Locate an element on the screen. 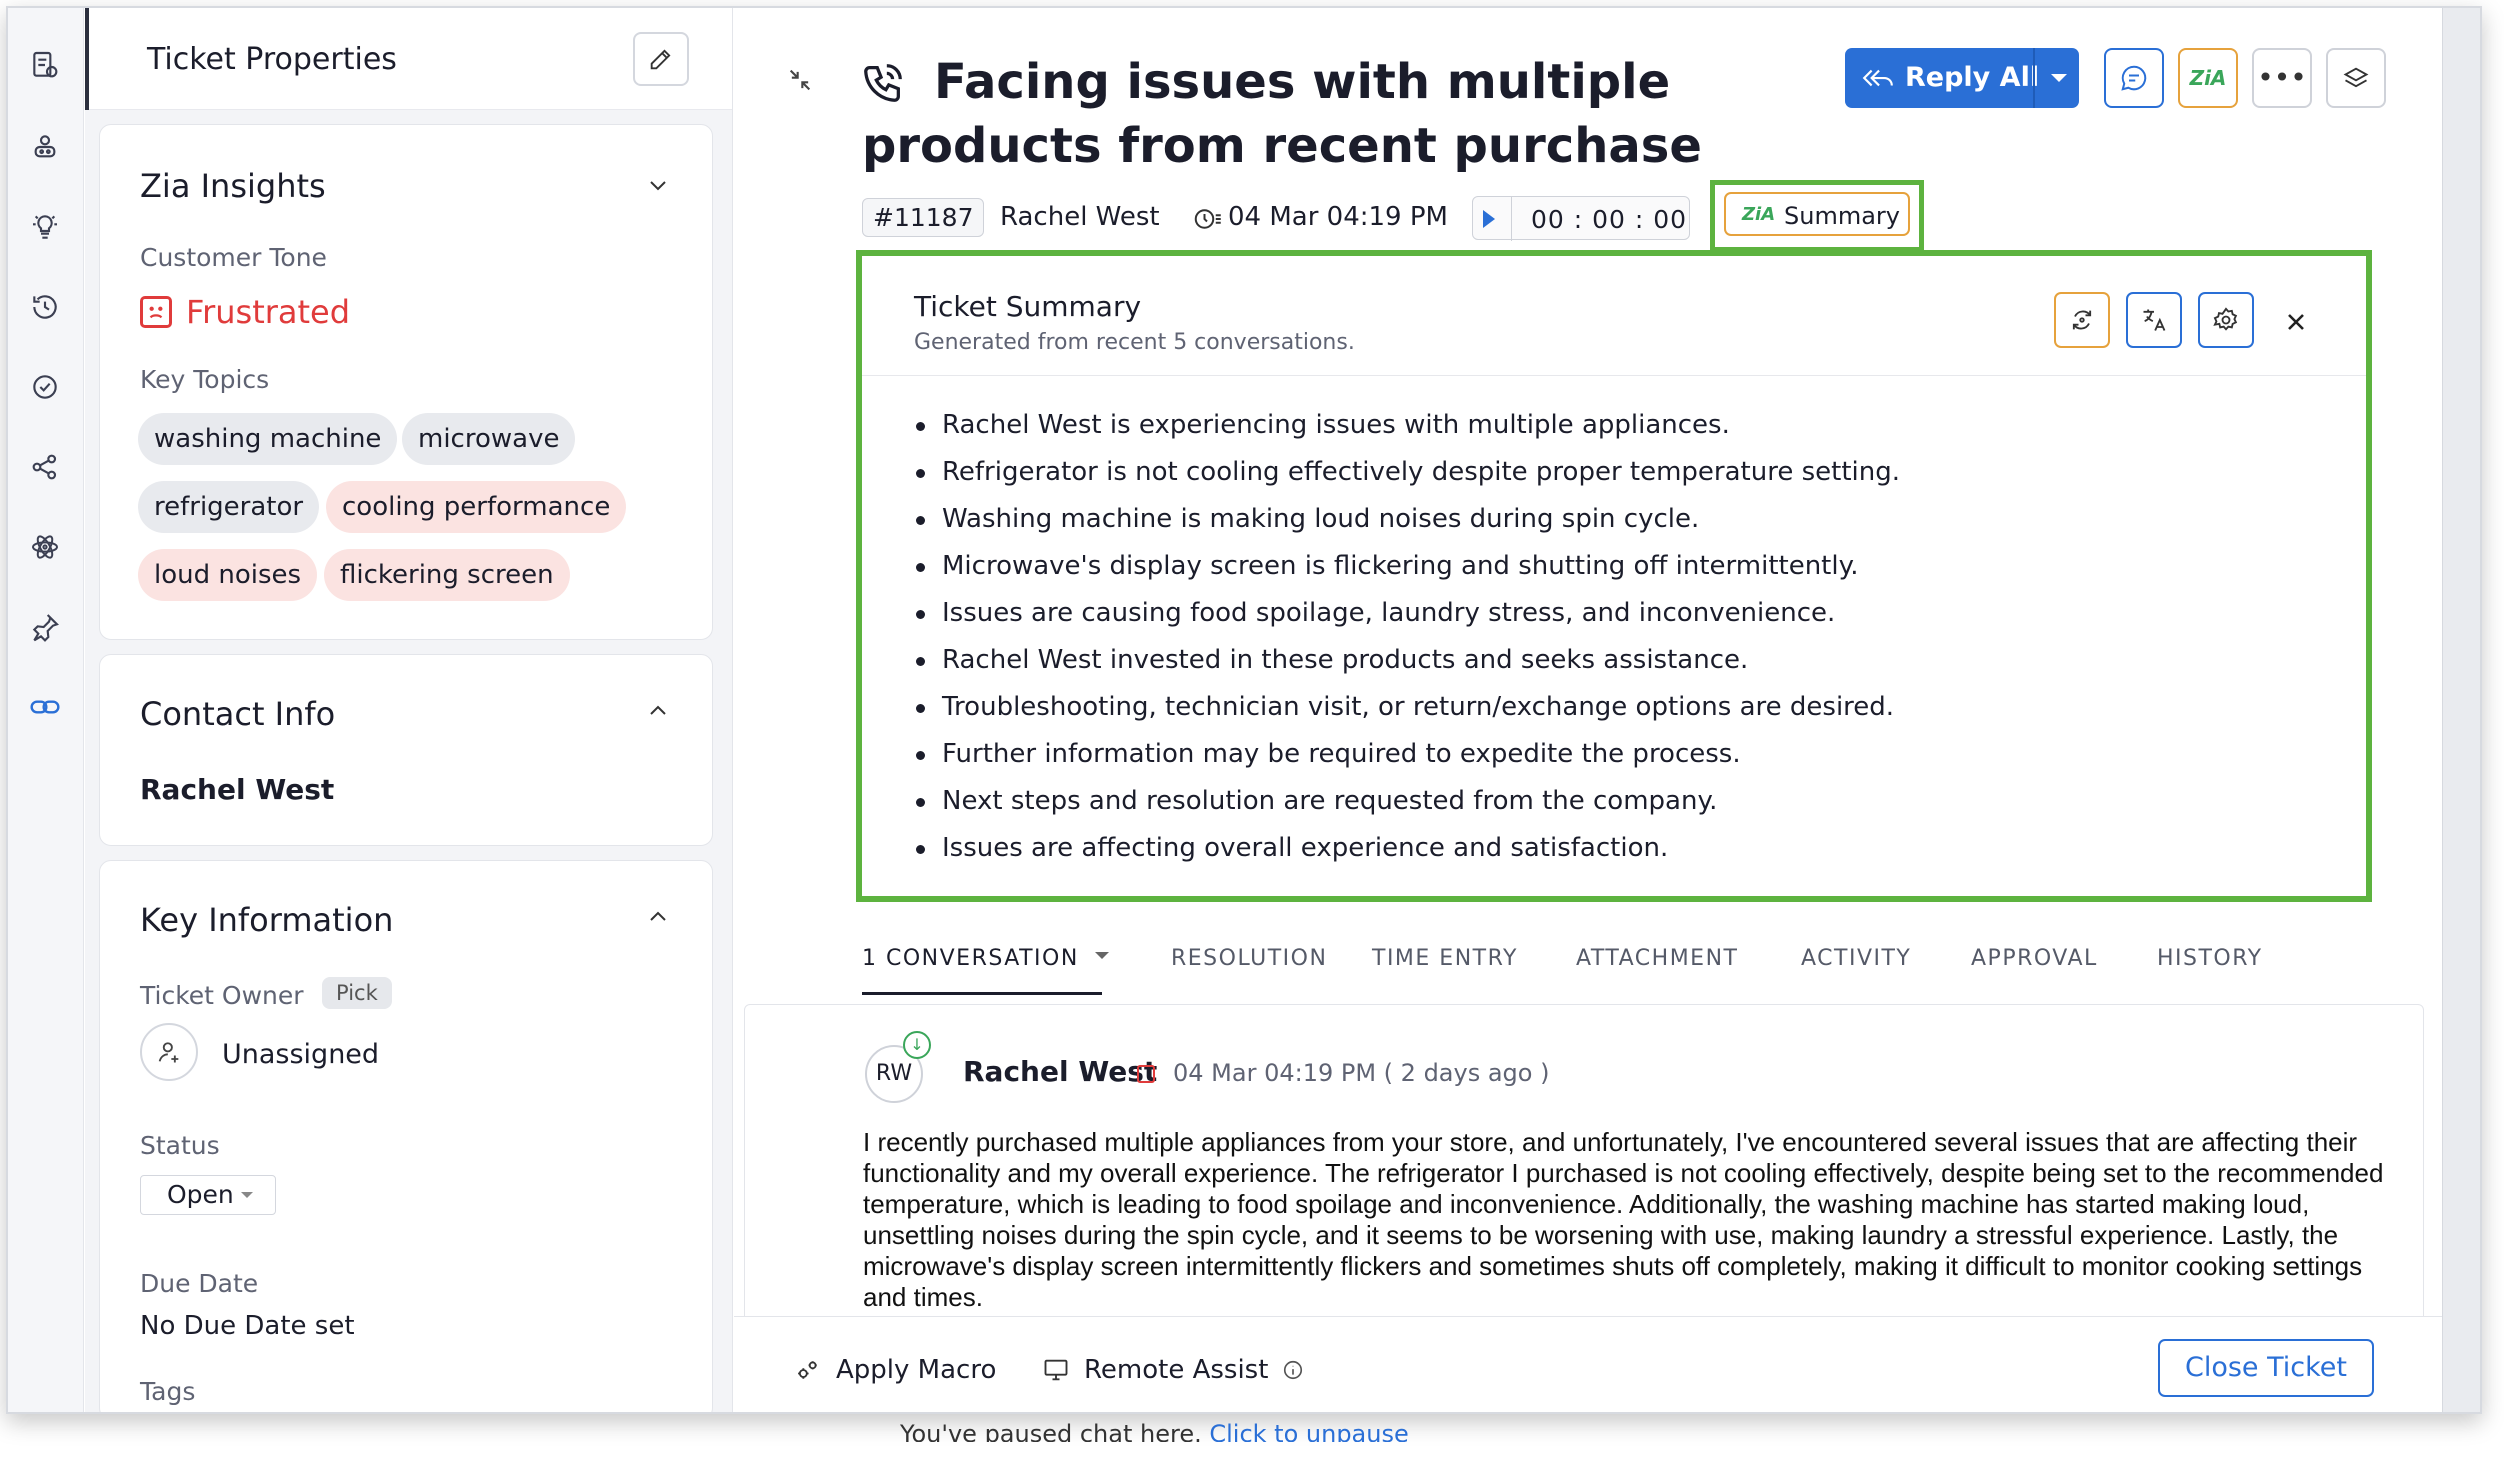 Image resolution: width=2504 pixels, height=1462 pixels. comment-button is located at coordinates (2134, 78).